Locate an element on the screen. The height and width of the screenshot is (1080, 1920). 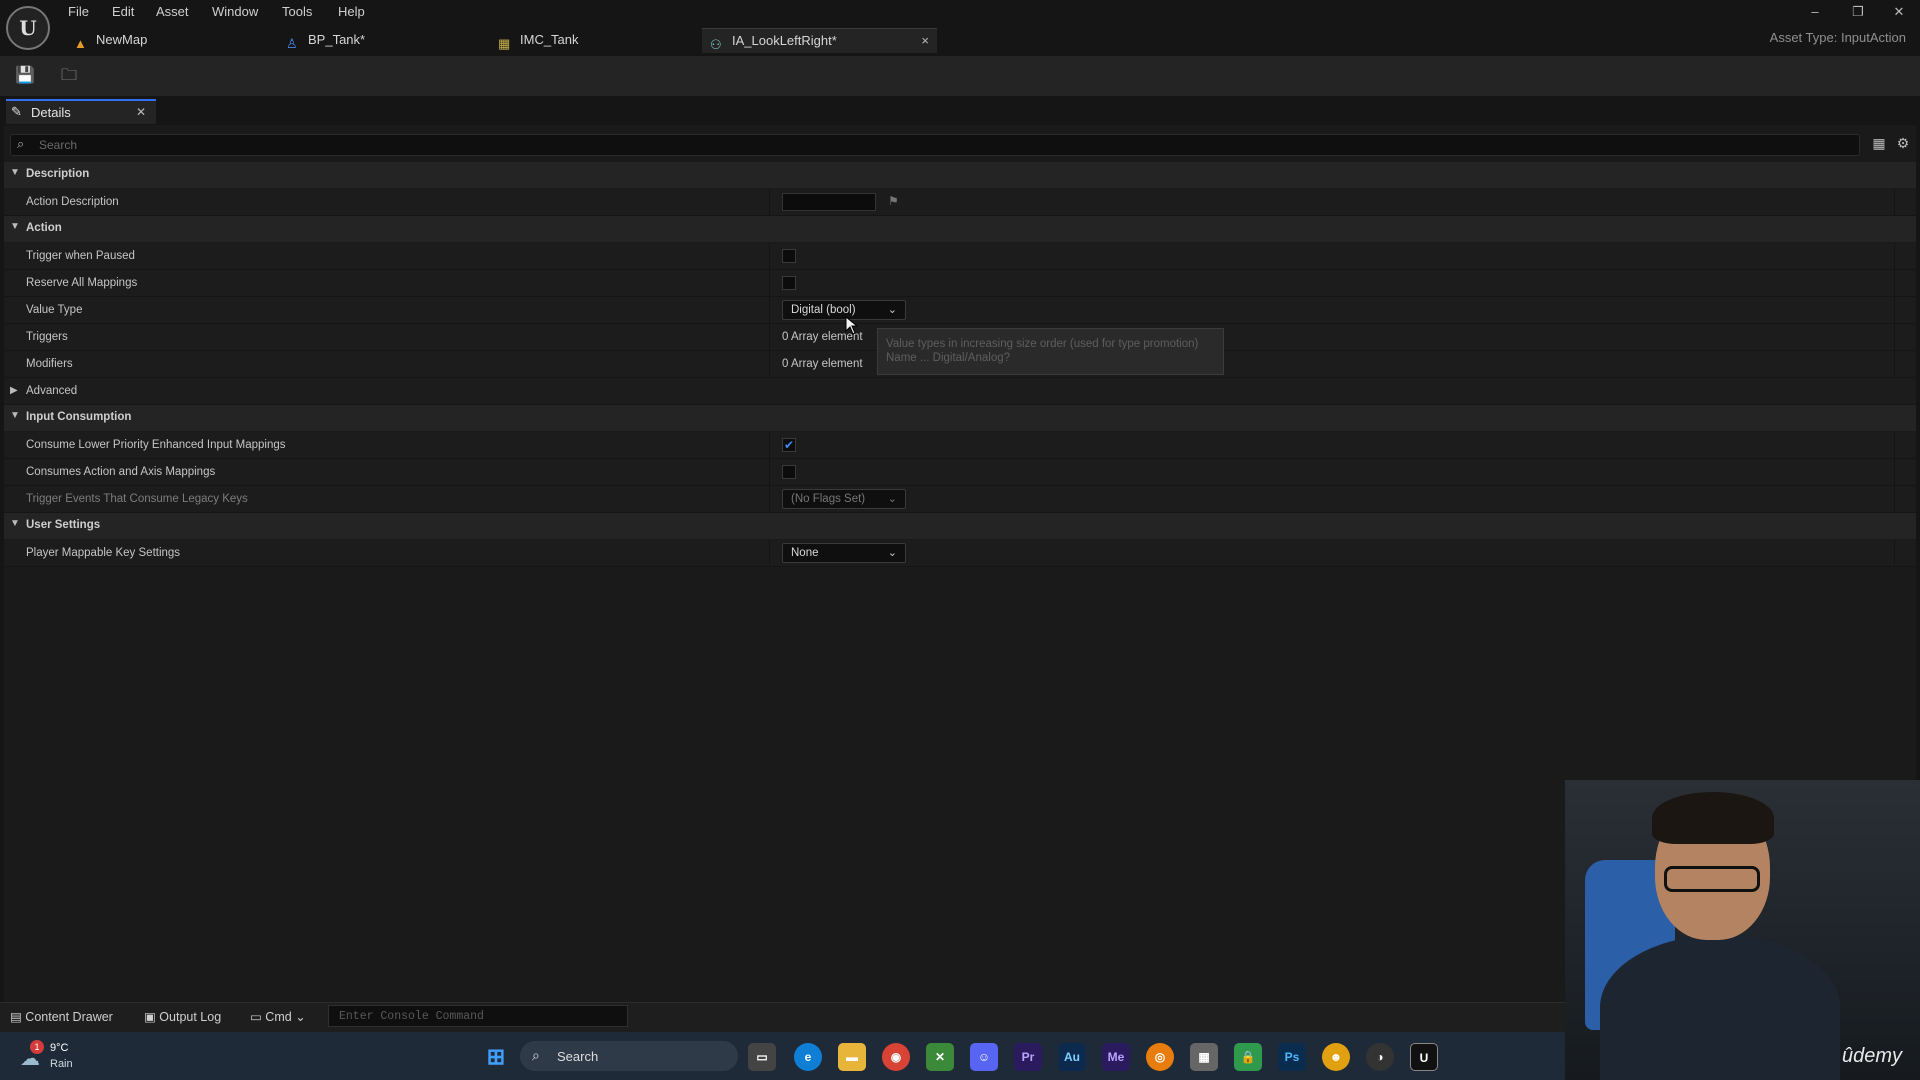
menu-tools: Tools is located at coordinates (297, 12).